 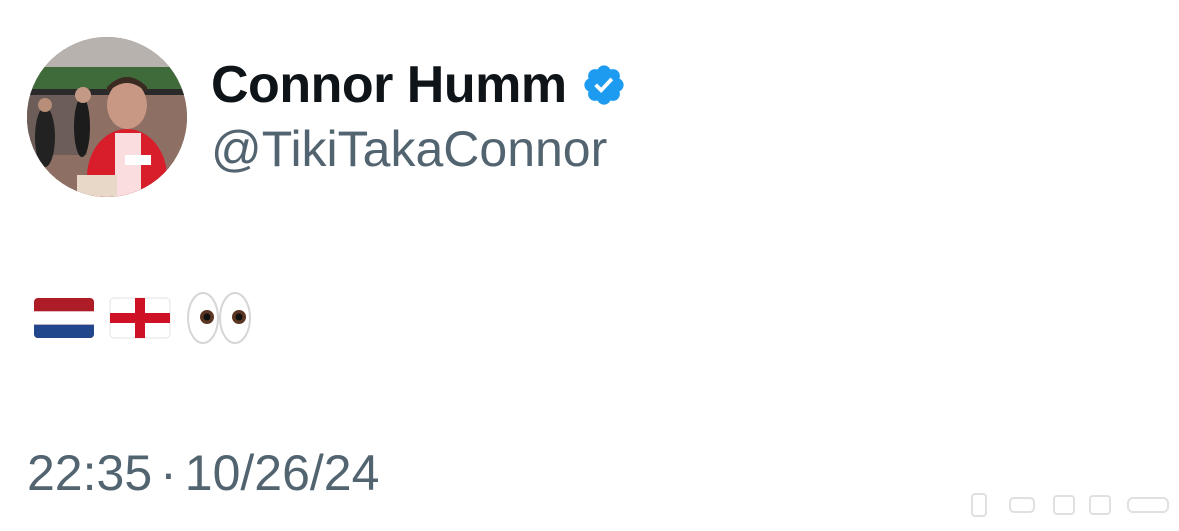 What do you see at coordinates (282, 473) in the screenshot?
I see `tweet-date: 10/26/24` at bounding box center [282, 473].